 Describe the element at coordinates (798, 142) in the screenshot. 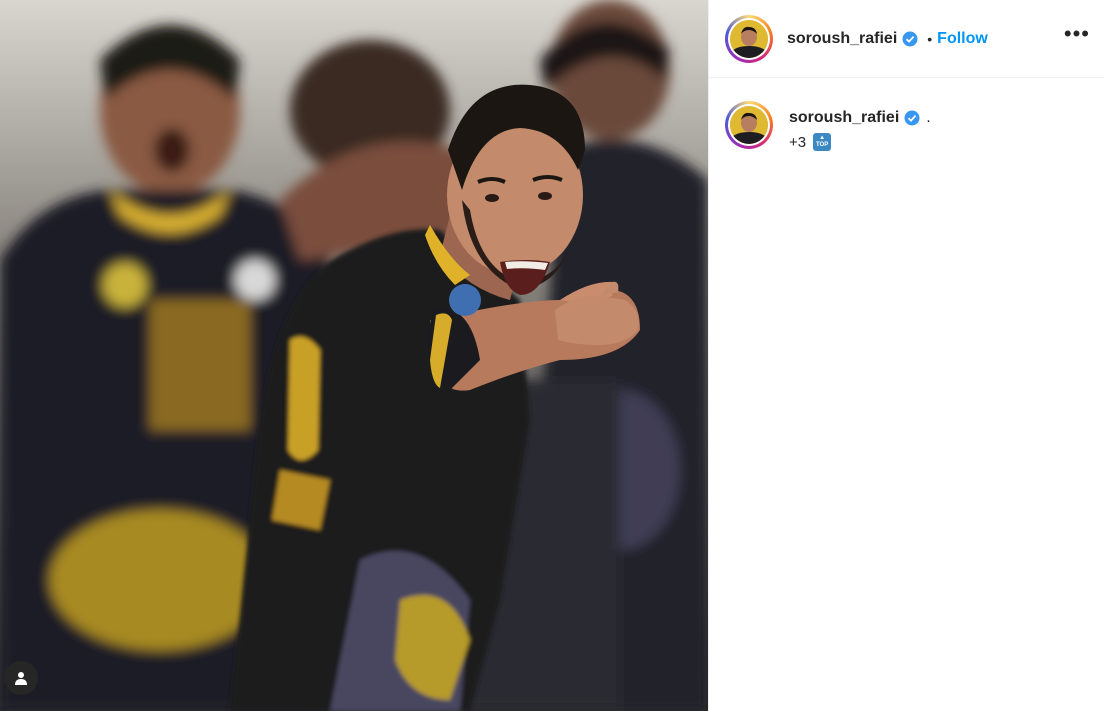

I see `caption-line2: +3` at that location.